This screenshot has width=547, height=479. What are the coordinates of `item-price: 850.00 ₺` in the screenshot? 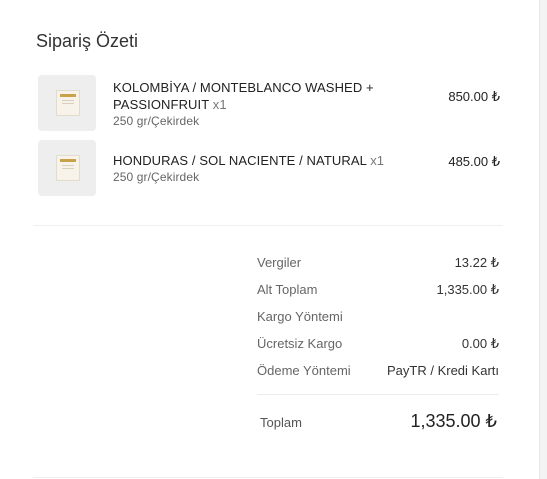 It's located at (474, 96).